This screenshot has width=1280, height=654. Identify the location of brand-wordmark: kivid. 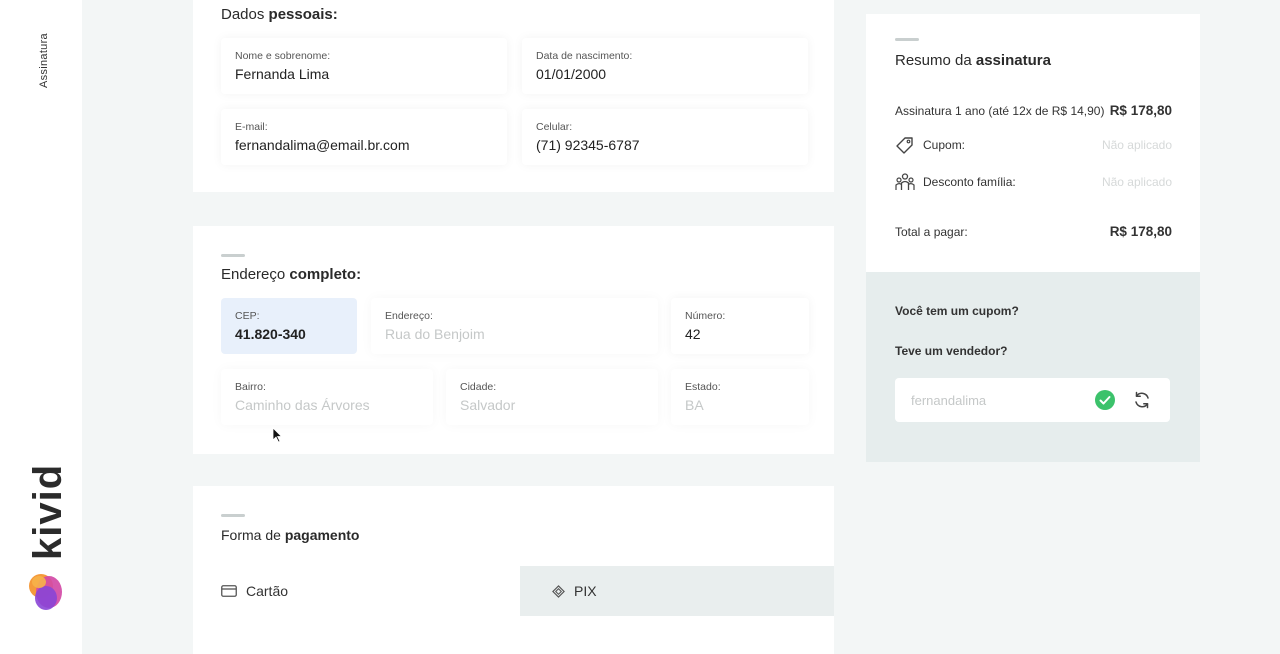
(48, 511).